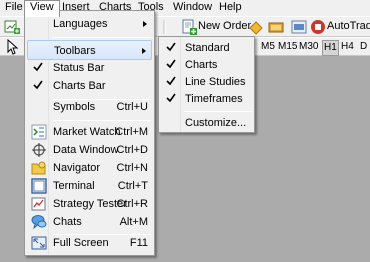 This screenshot has width=370, height=262. I want to click on cursor-icon, so click(12, 46).